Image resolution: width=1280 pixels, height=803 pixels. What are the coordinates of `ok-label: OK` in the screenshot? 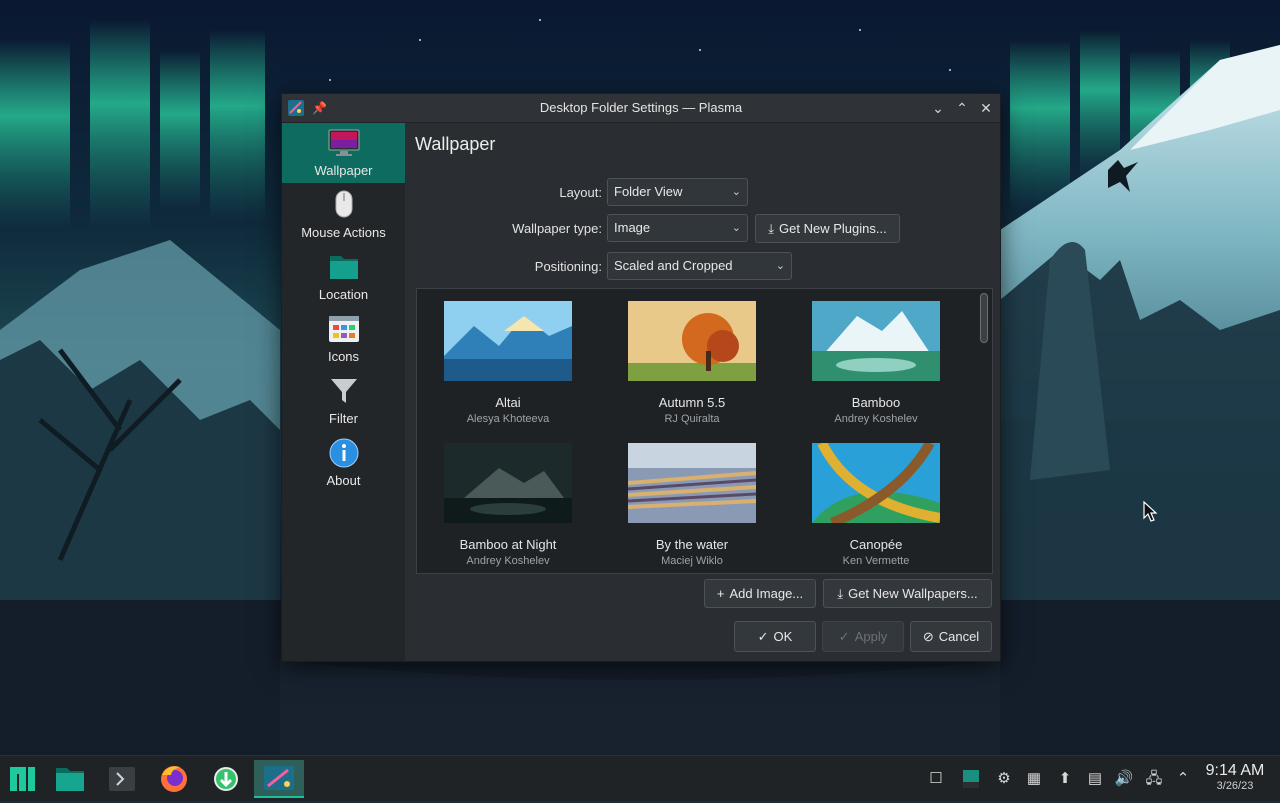 It's located at (783, 636).